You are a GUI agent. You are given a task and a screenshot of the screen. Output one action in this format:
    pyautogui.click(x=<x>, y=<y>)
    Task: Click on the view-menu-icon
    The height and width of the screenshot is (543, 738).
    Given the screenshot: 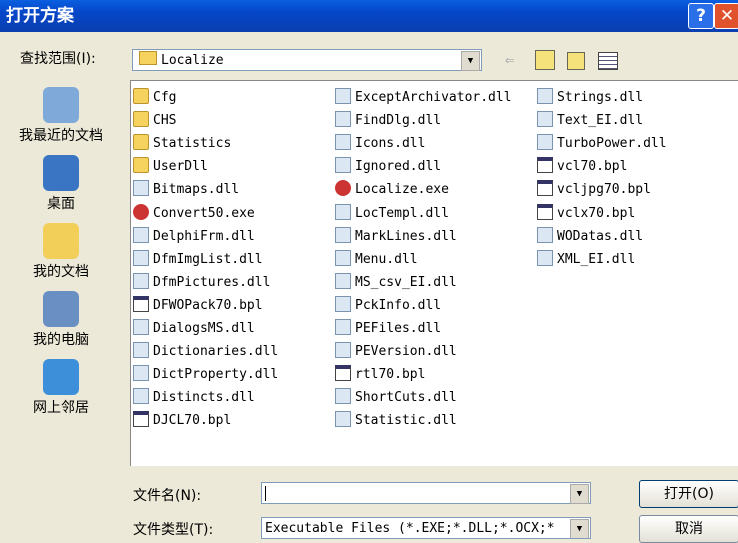 What is the action you would take?
    pyautogui.click(x=608, y=61)
    